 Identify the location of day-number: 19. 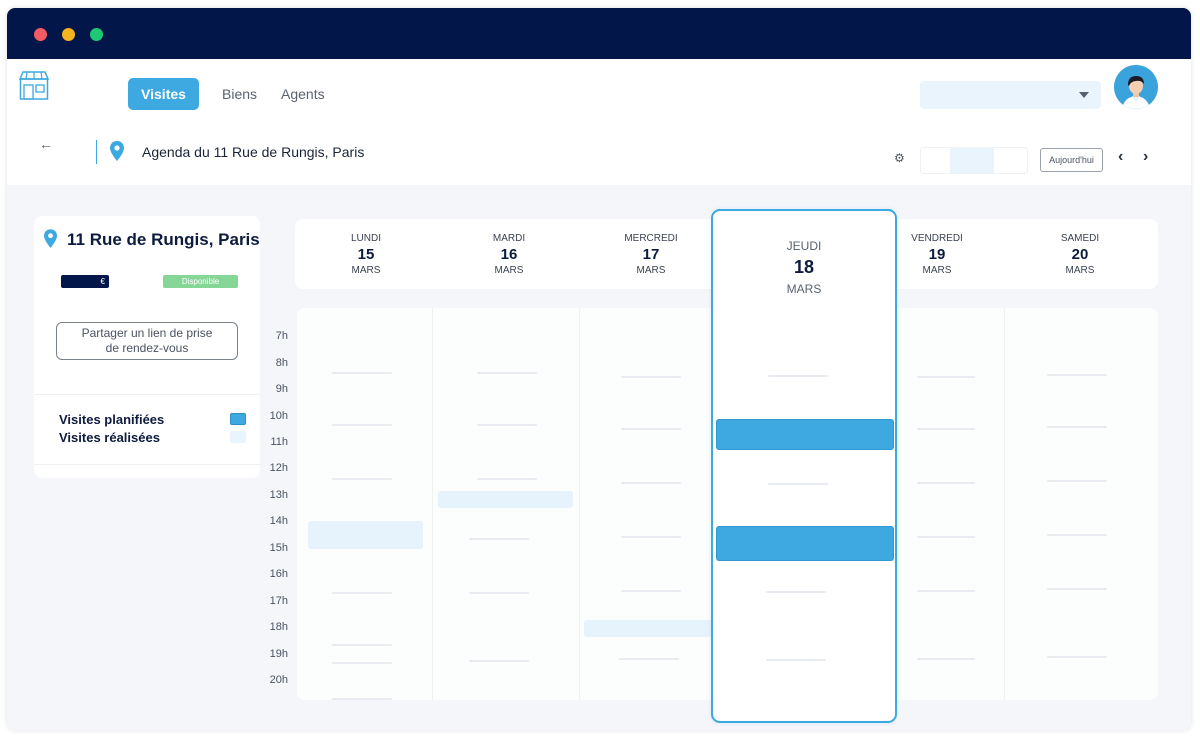
(937, 254).